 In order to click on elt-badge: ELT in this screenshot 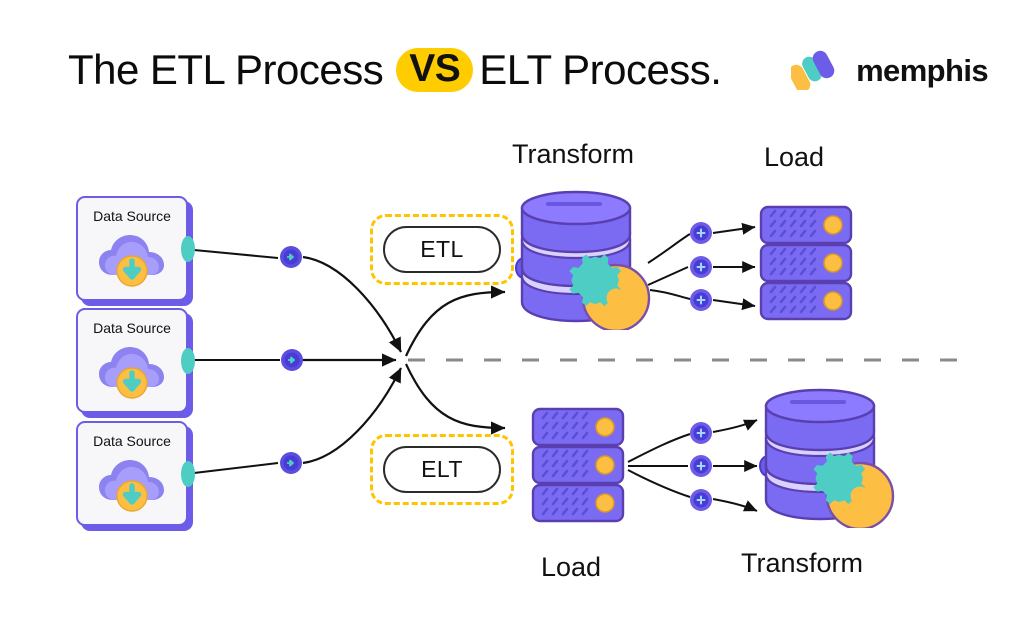, I will do `click(442, 469)`.